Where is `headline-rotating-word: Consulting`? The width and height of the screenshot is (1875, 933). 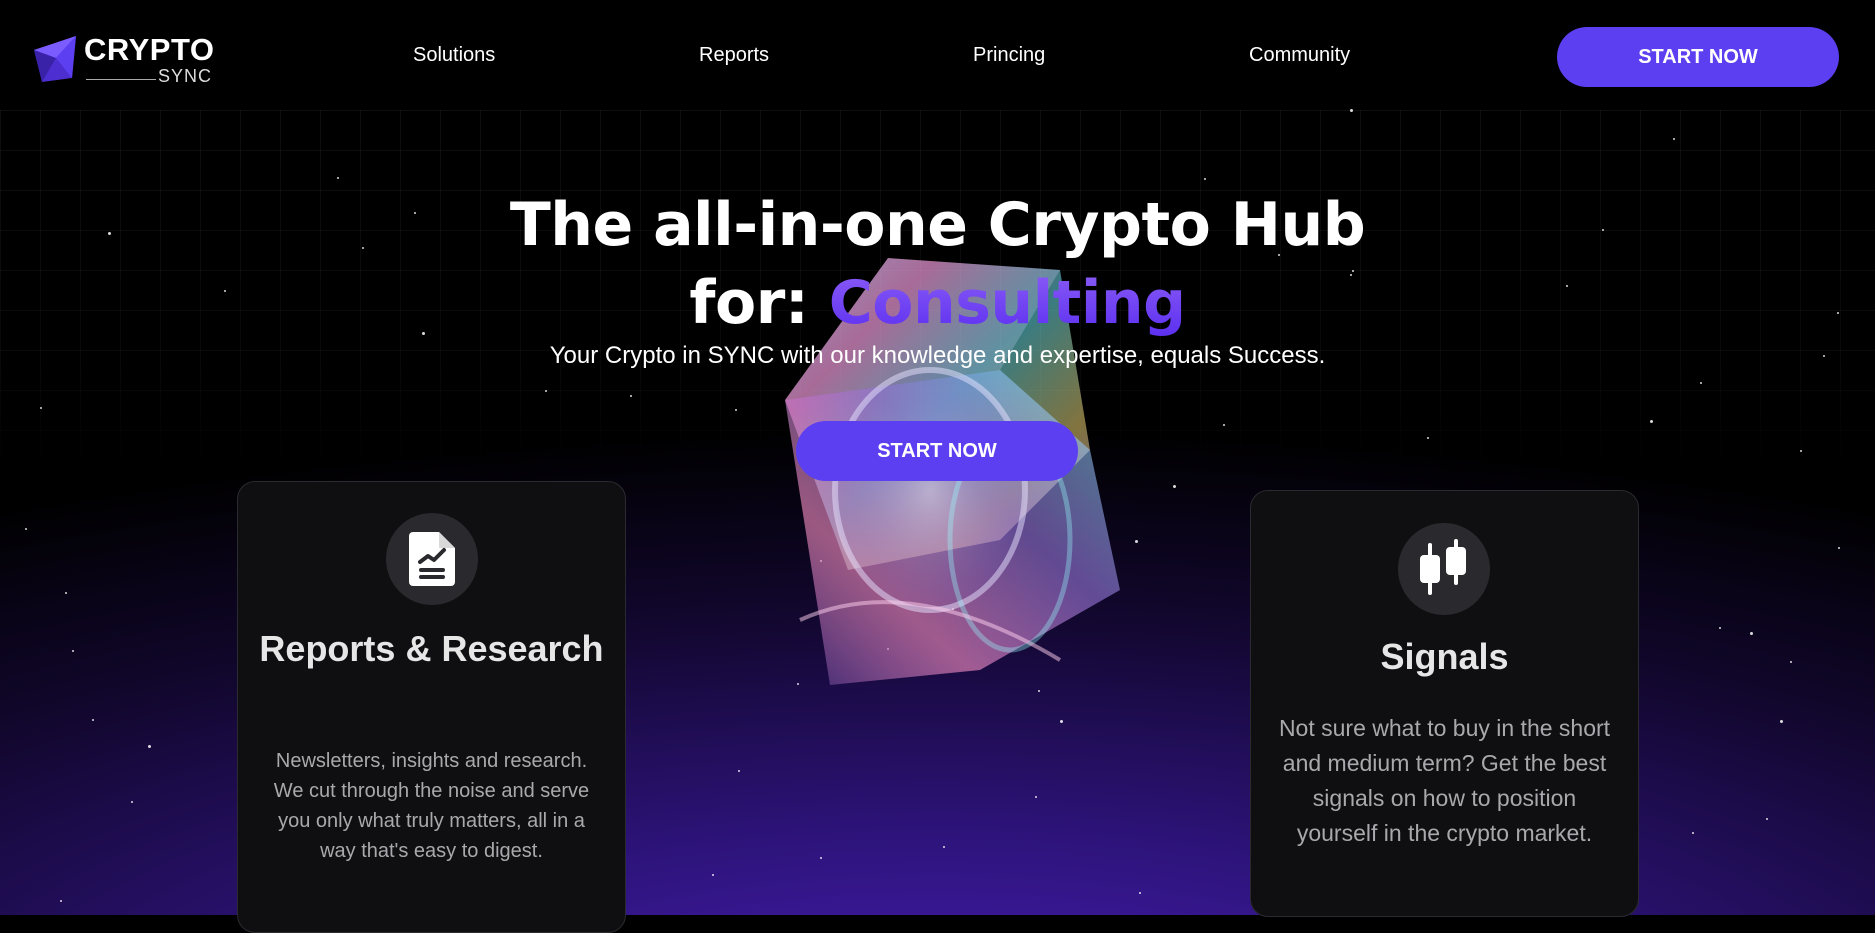
headline-rotating-word: Consulting is located at coordinates (1007, 303).